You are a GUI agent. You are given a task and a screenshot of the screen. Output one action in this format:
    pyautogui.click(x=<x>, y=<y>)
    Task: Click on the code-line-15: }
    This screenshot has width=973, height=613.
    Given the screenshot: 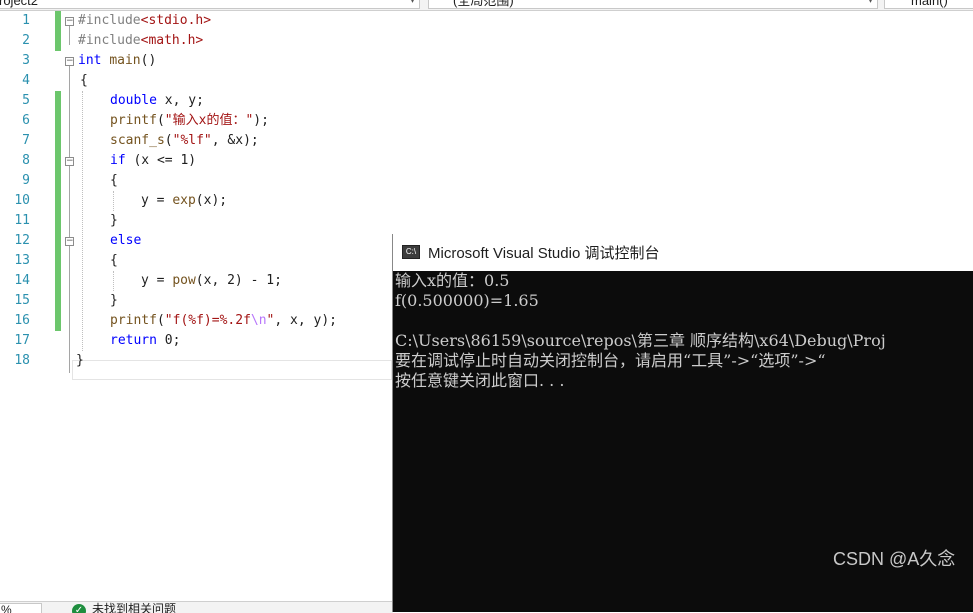 What is the action you would take?
    pyautogui.click(x=114, y=300)
    